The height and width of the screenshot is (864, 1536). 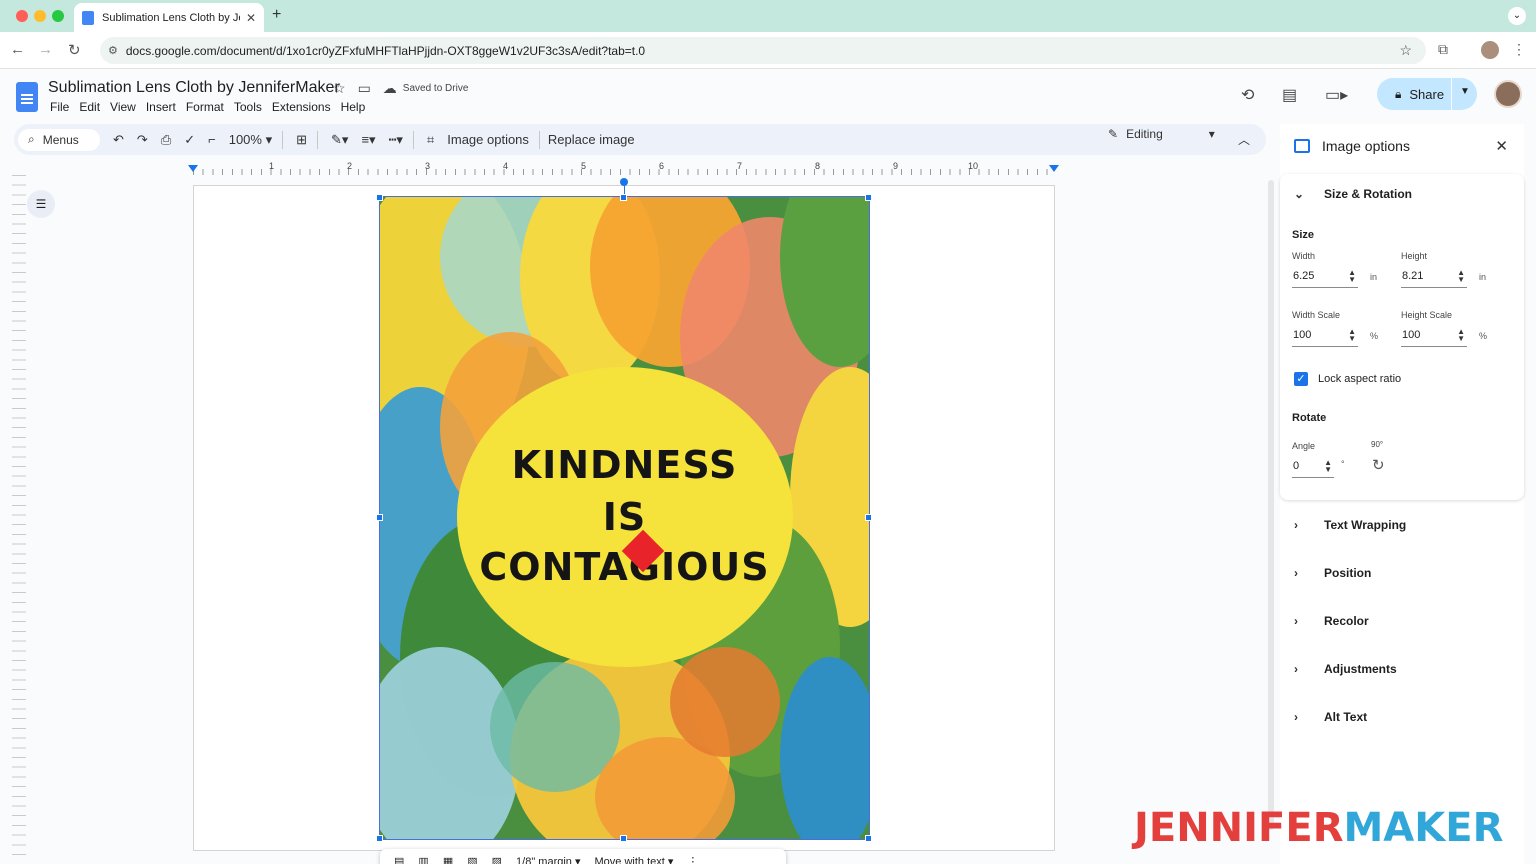 I want to click on height-scale-input: 100 ▲ ▼, so click(x=1434, y=336).